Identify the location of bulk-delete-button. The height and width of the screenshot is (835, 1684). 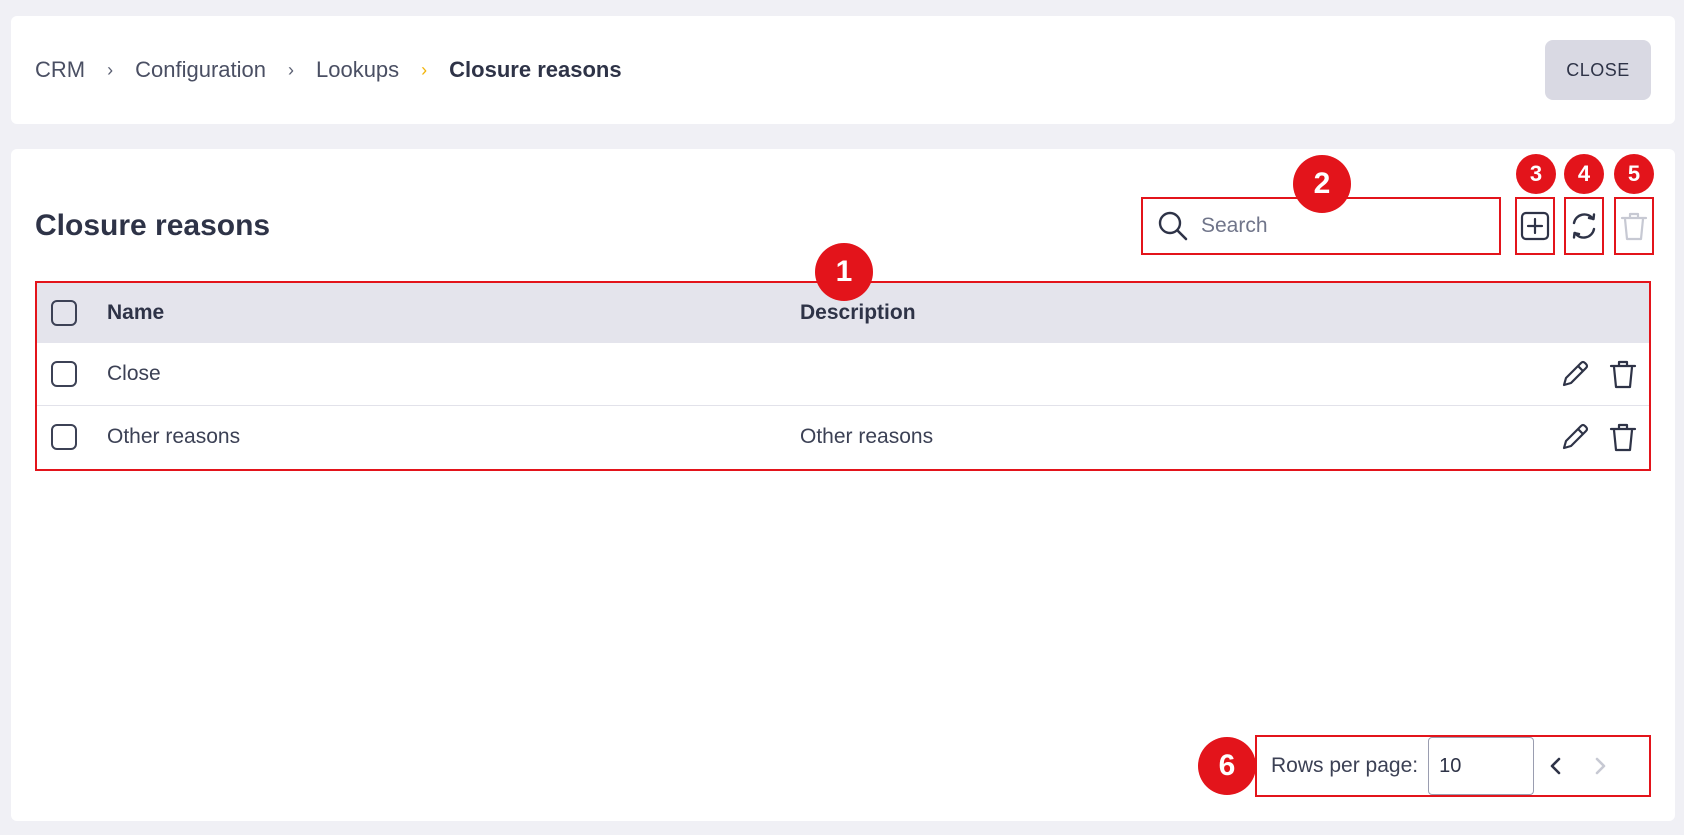
(1634, 226).